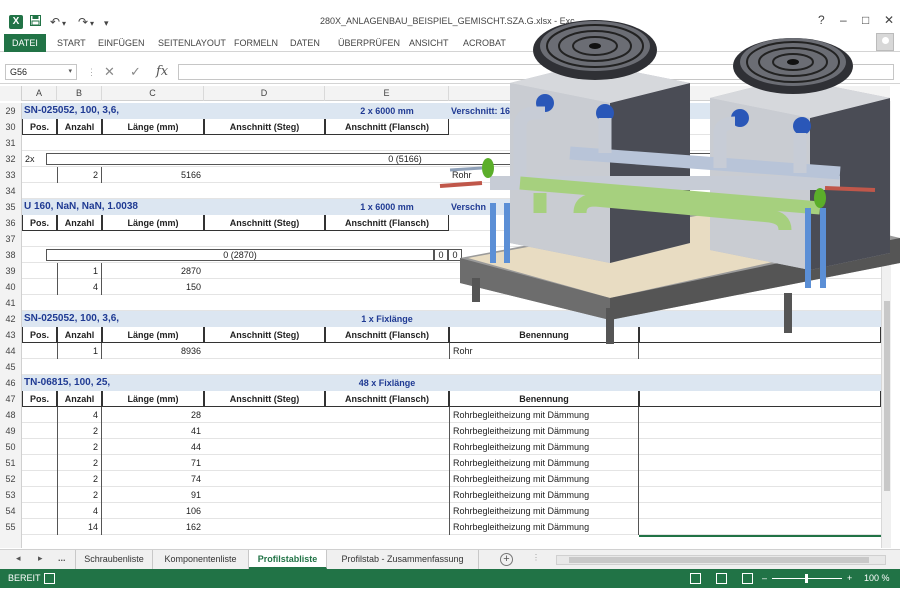  I want to click on column-header-b: B, so click(79, 93).